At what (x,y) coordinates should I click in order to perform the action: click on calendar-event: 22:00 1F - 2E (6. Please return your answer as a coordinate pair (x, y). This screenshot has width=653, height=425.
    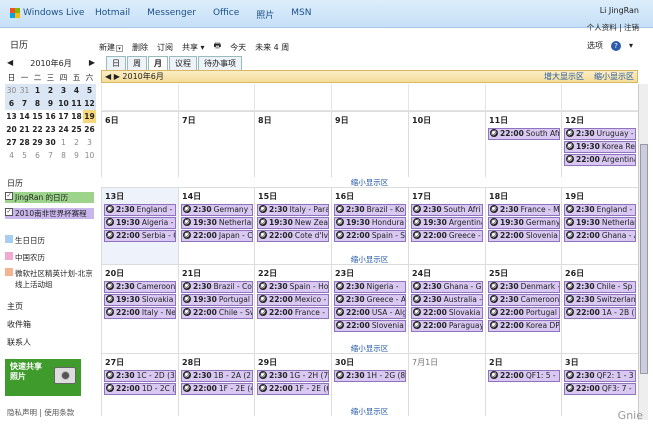
    Looking at the image, I should click on (293, 389).